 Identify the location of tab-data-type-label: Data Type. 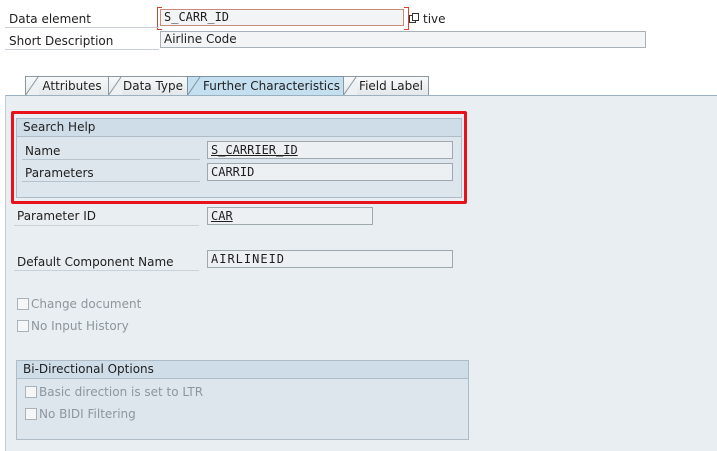
(153, 86).